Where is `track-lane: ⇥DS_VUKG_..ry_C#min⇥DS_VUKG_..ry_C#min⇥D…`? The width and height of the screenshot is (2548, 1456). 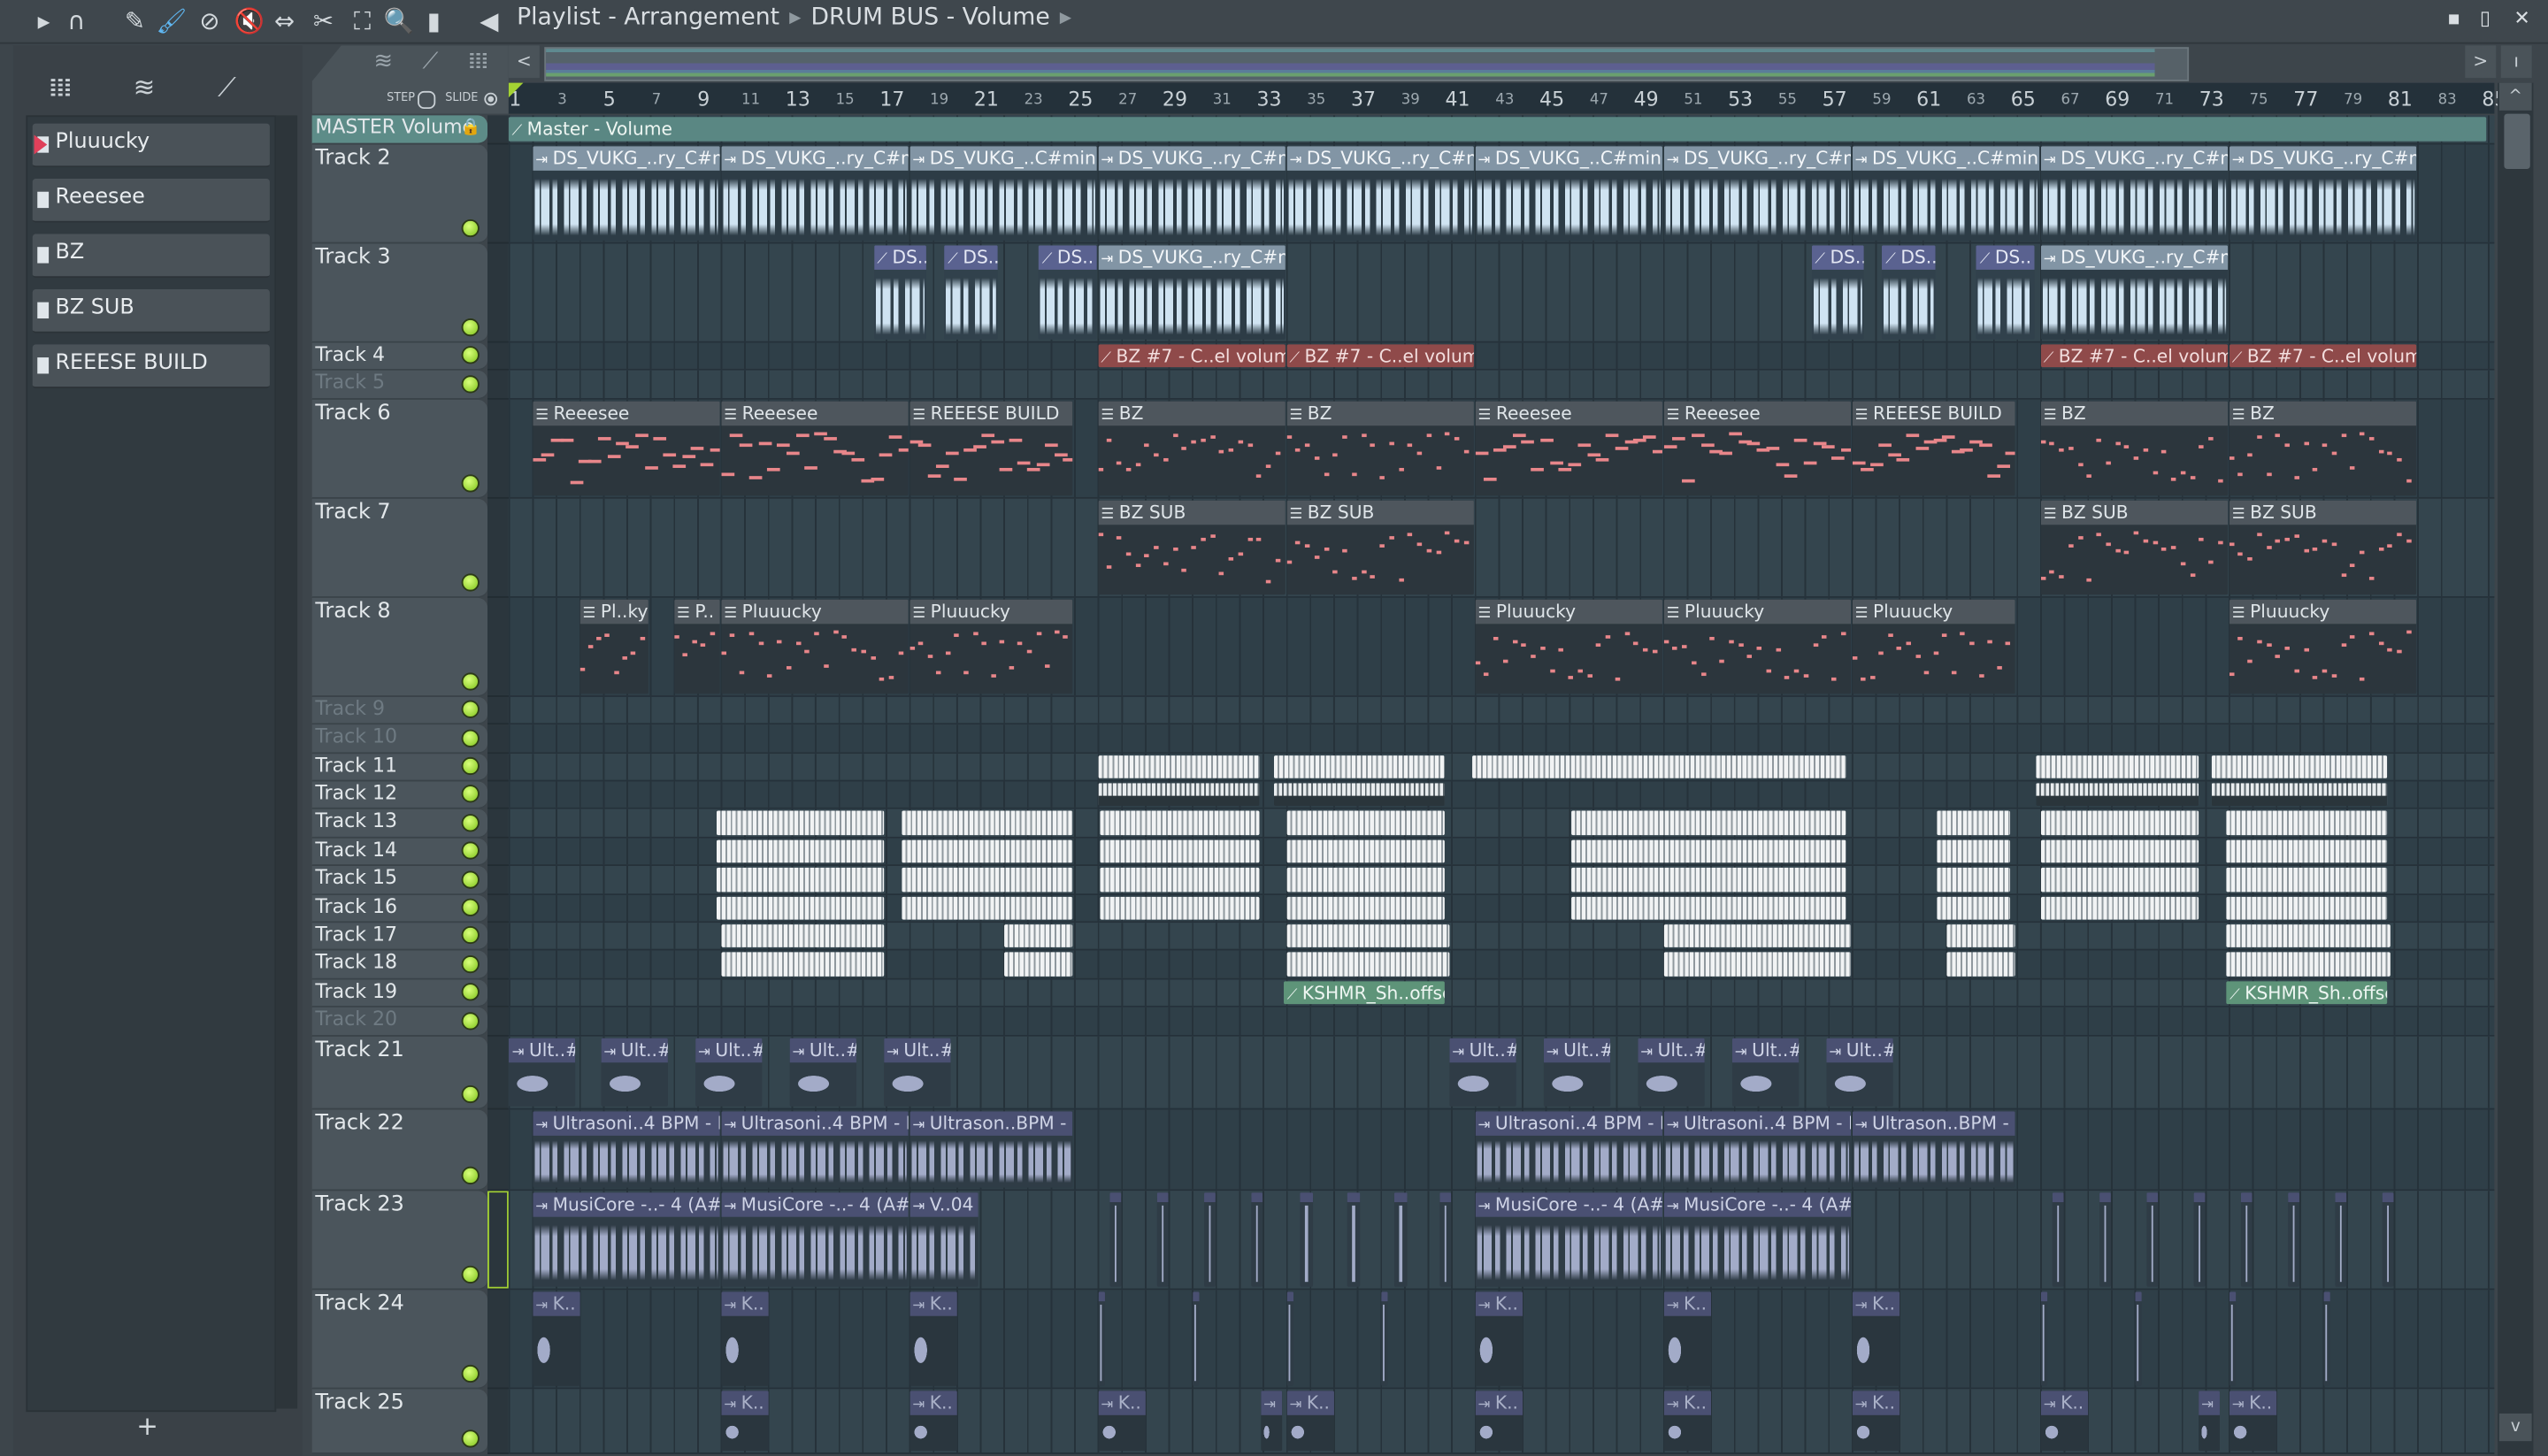 track-lane: ⇥DS_VUKG_..ry_C#min⇥DS_VUKG_..ry_C#min⇥D… is located at coordinates (1502, 194).